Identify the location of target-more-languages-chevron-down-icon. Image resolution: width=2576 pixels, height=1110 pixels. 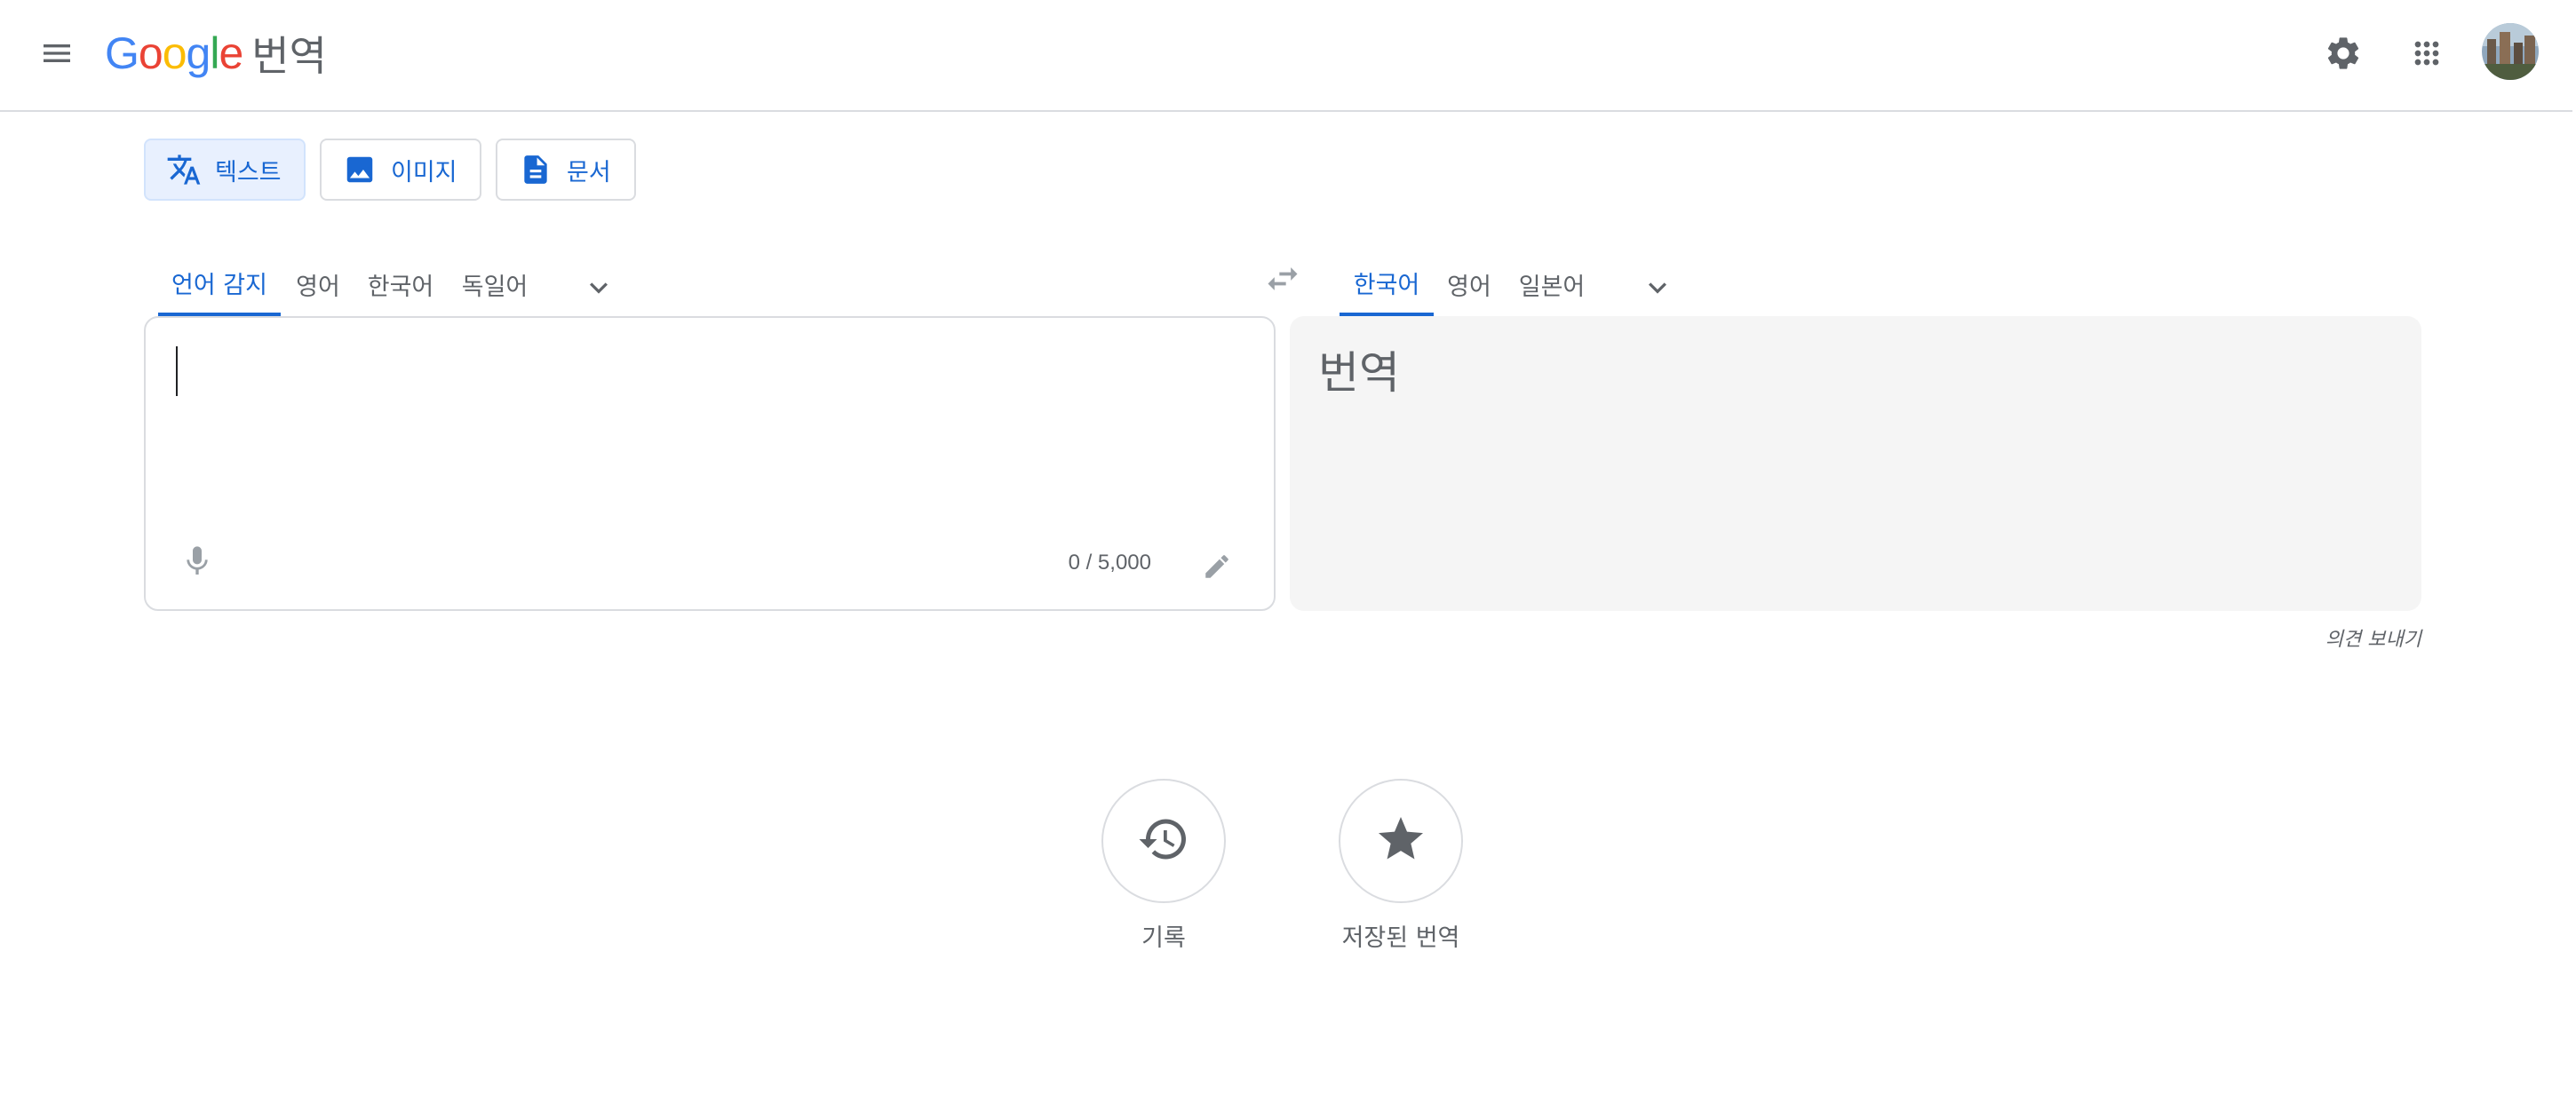
(1657, 288).